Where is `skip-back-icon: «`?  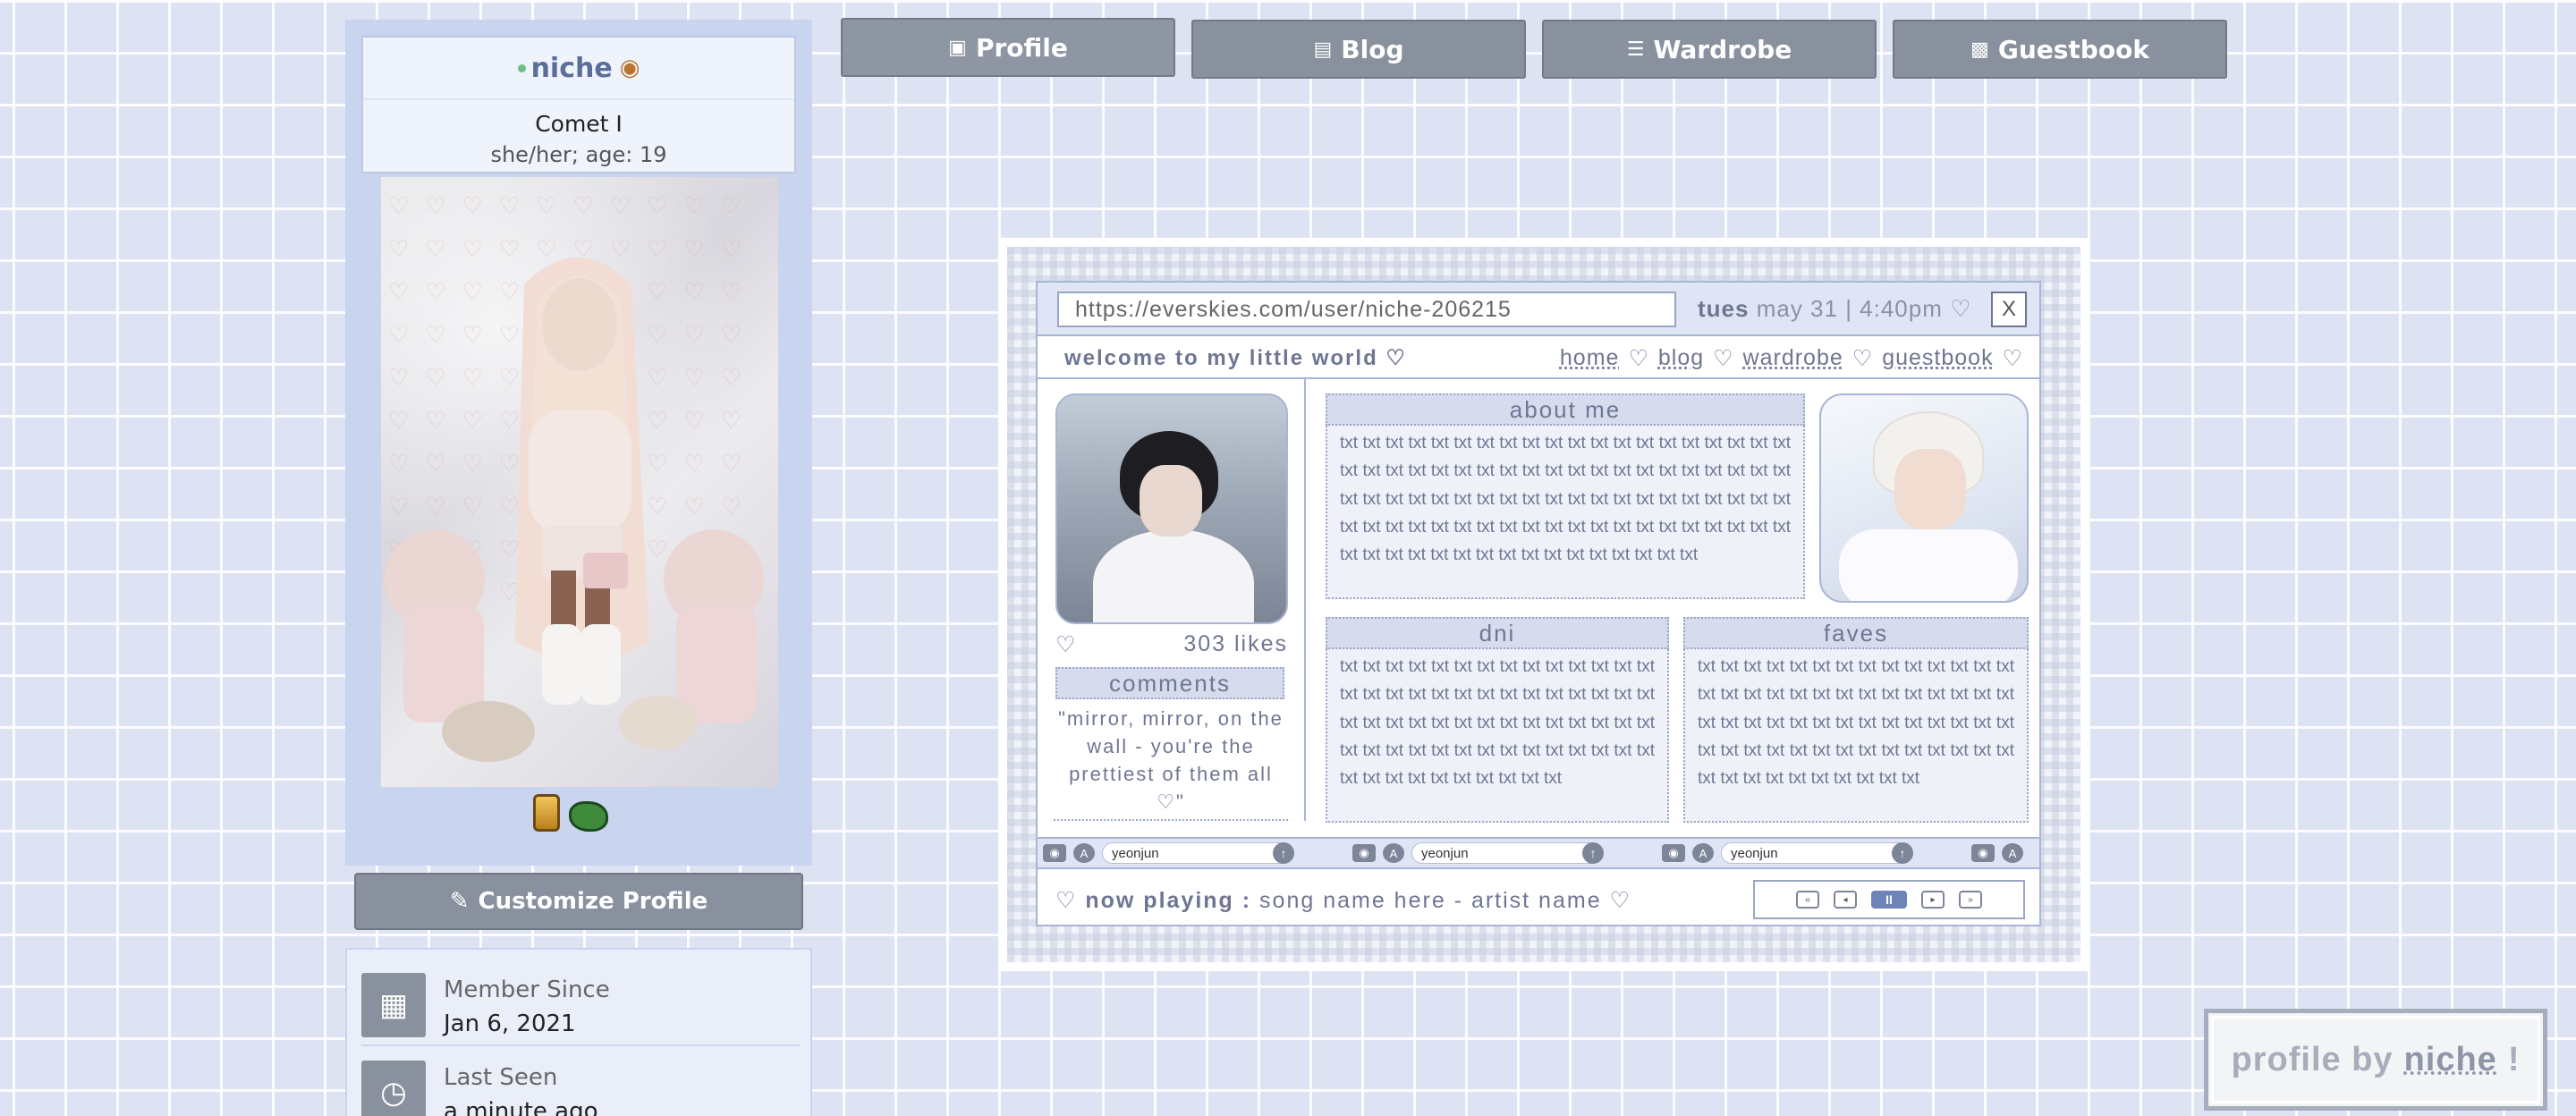 skip-back-icon: « is located at coordinates (1807, 900).